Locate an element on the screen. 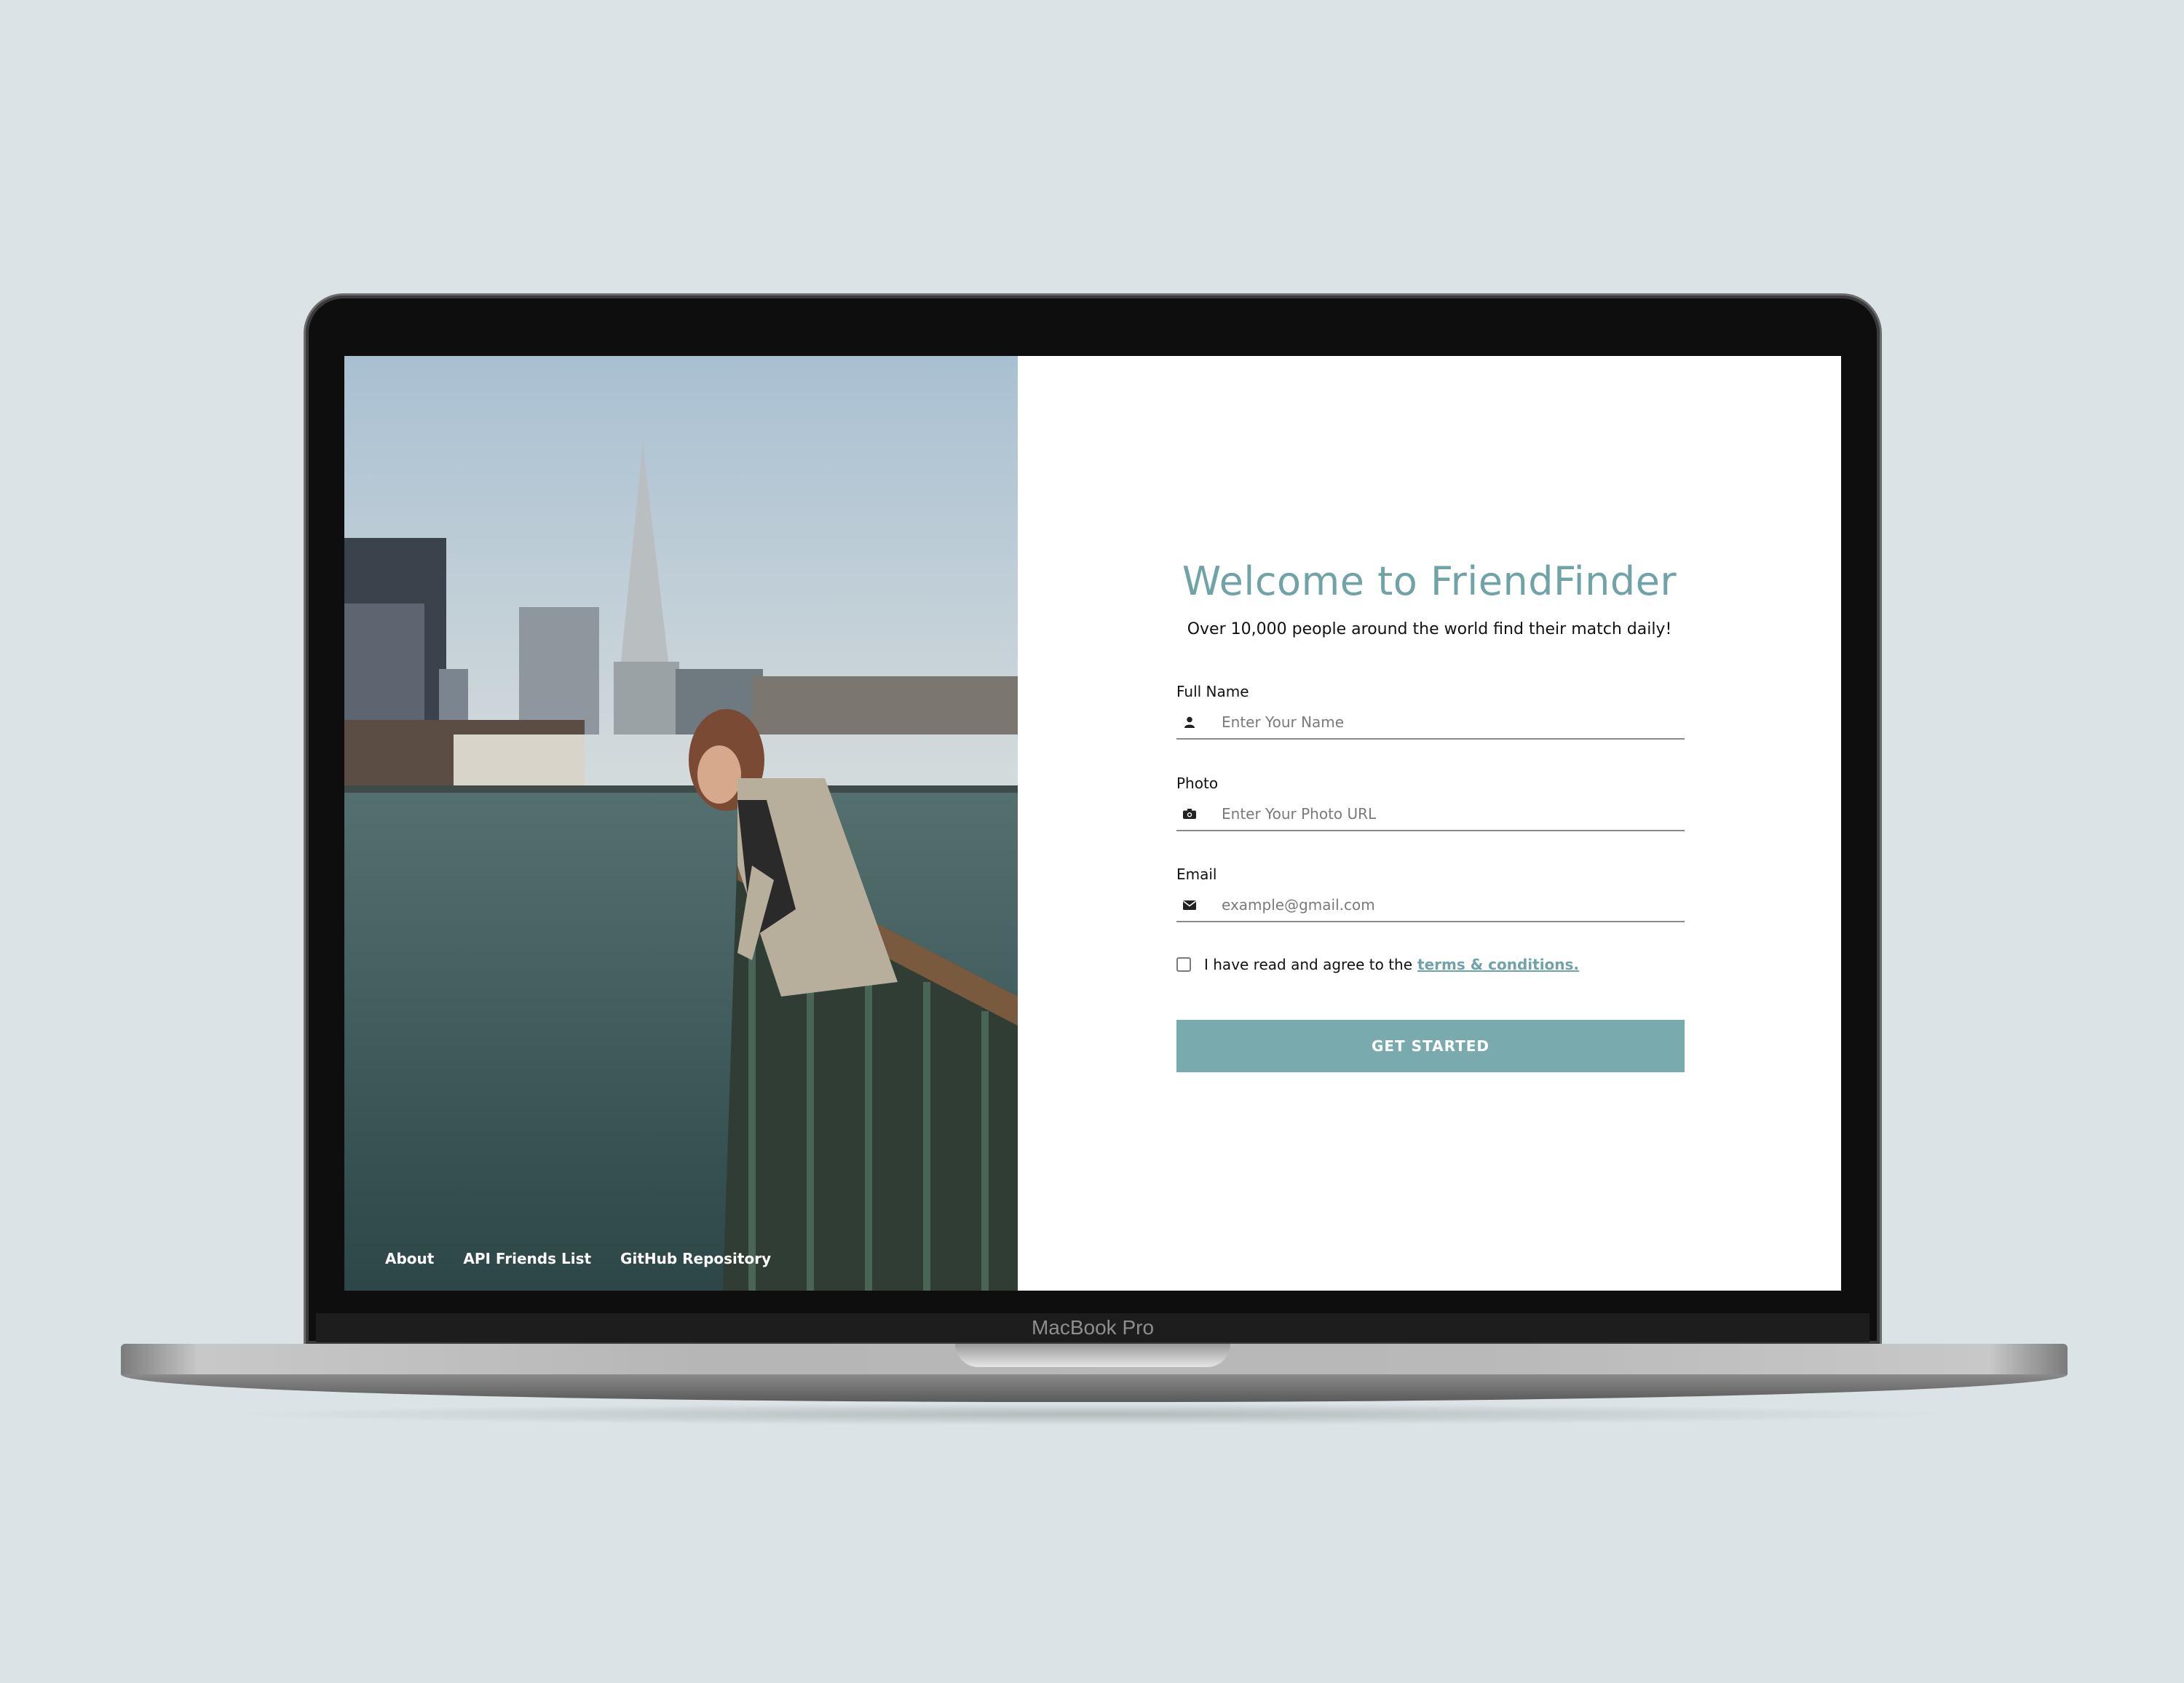 The width and height of the screenshot is (2184, 1683). footer-nav: About API Friends List GitHub Repository is located at coordinates (578, 1258).